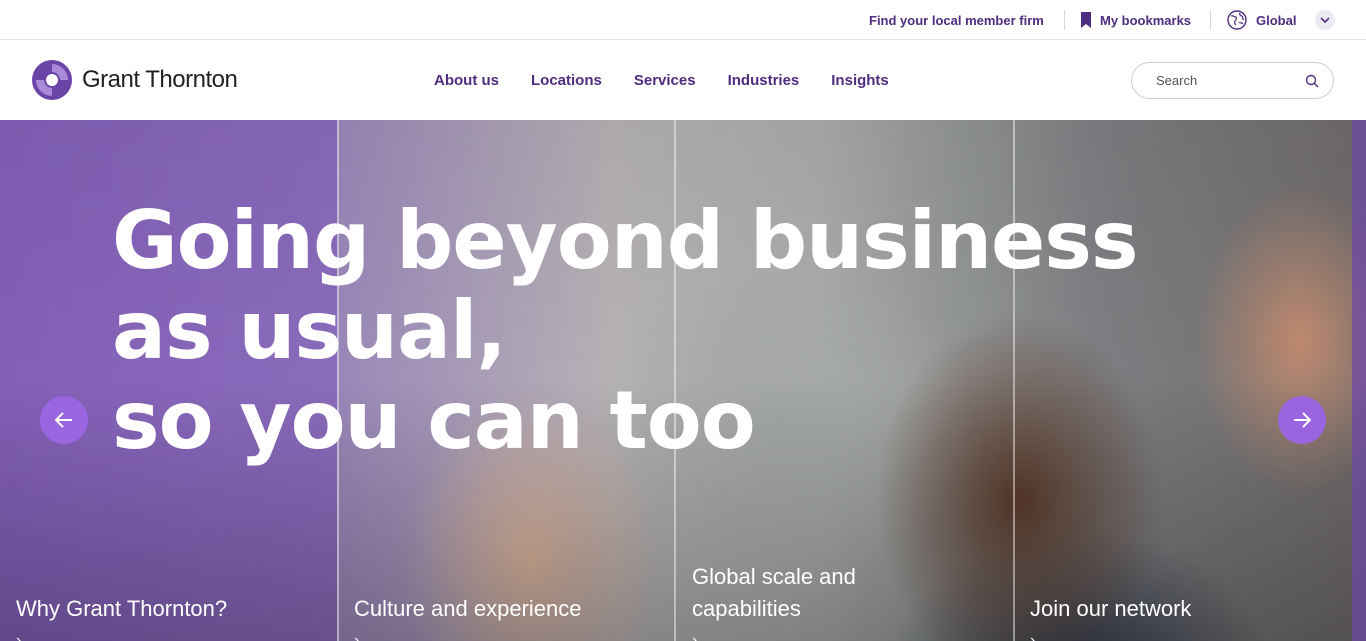  I want to click on logo-text: Grant Thornton, so click(160, 79).